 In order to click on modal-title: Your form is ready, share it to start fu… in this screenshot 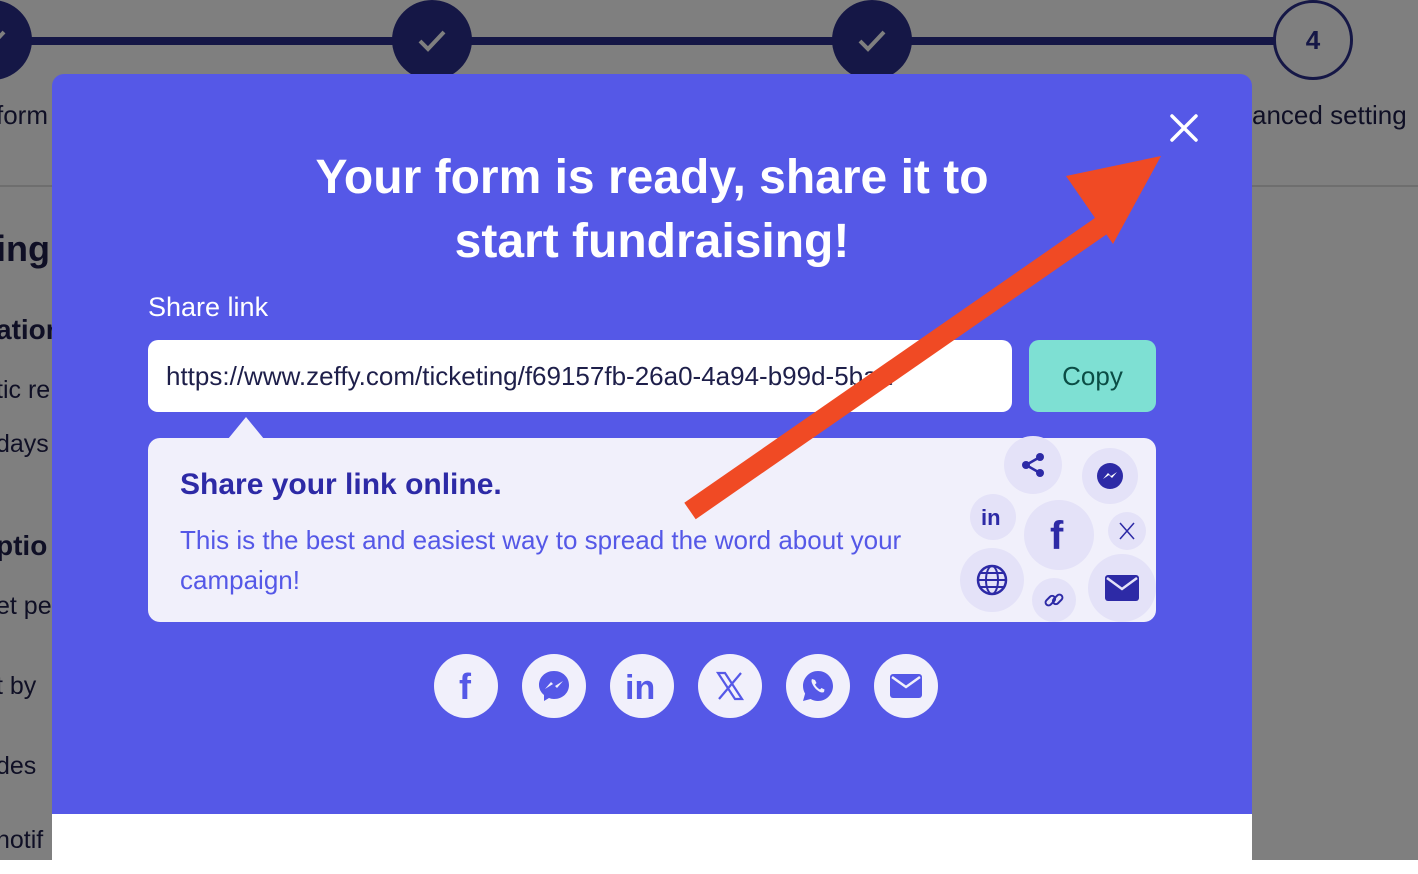, I will do `click(652, 210)`.